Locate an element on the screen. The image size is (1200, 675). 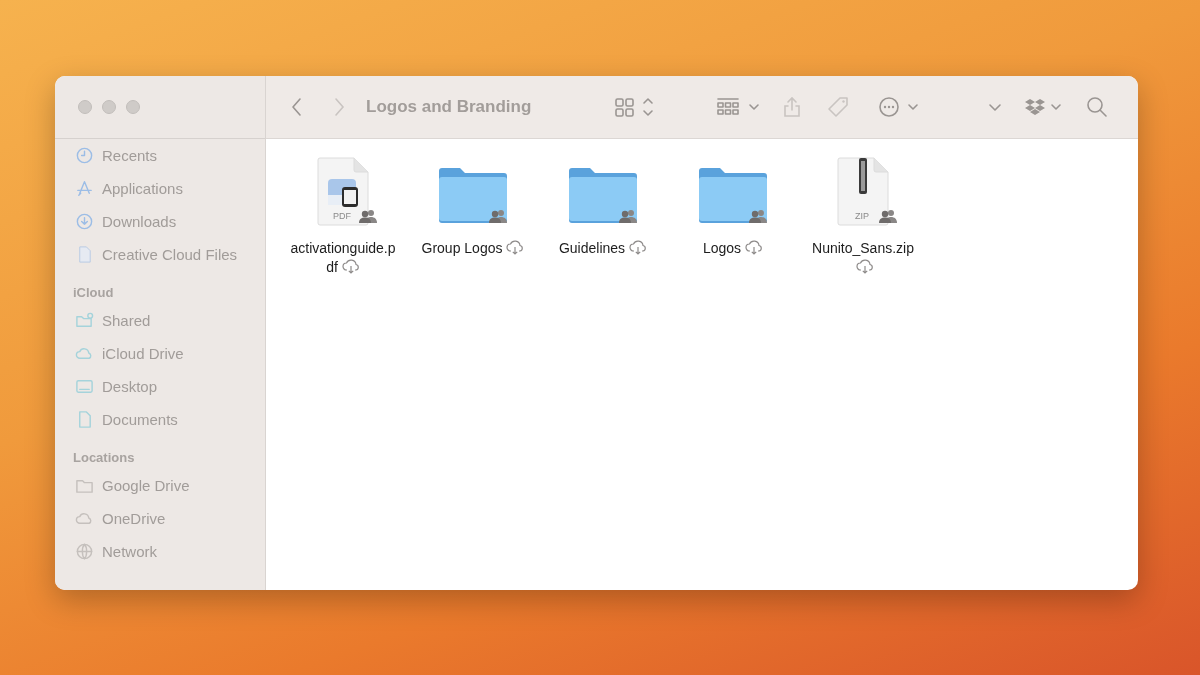
app-store-icon is located at coordinates (84, 188).